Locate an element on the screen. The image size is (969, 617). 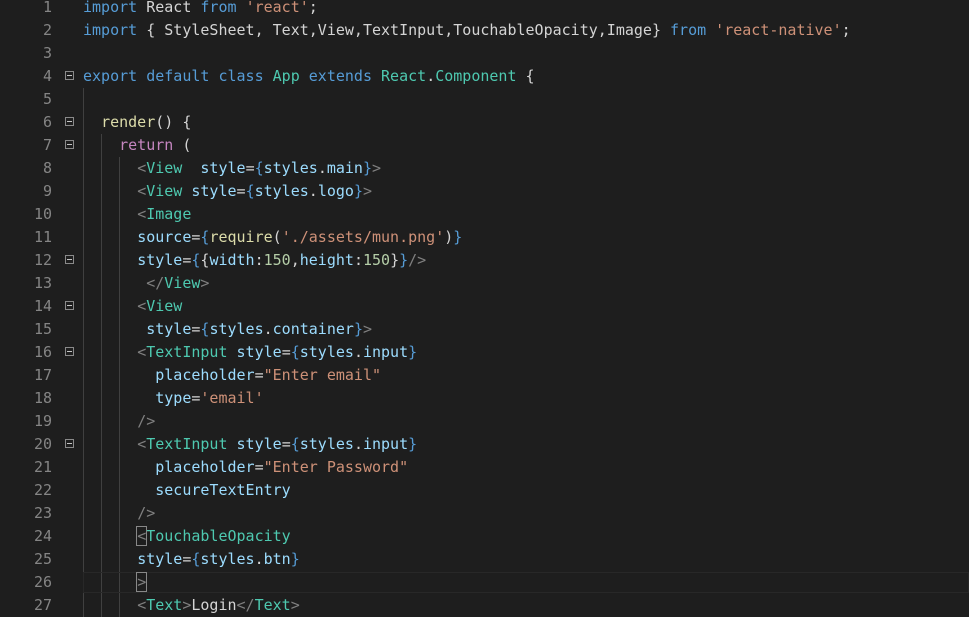
code-token: main is located at coordinates (344, 168).